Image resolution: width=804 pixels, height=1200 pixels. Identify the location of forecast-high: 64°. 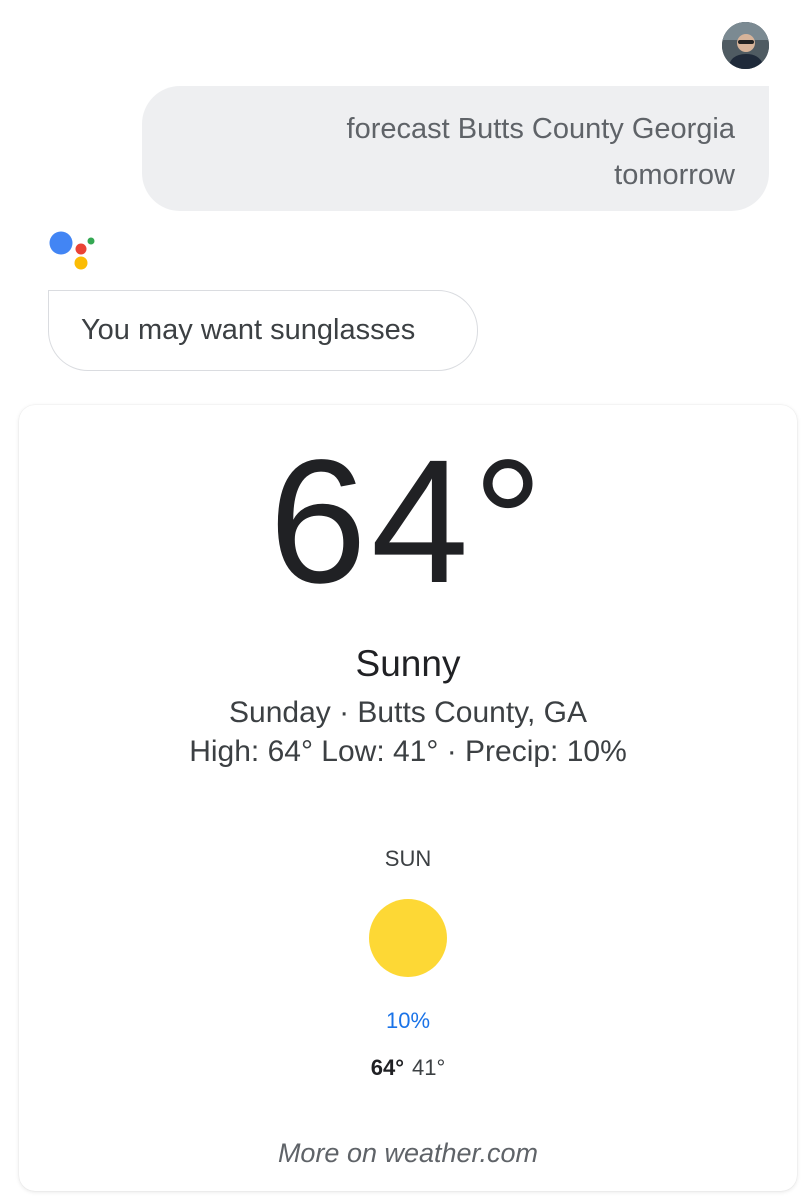
(387, 1067).